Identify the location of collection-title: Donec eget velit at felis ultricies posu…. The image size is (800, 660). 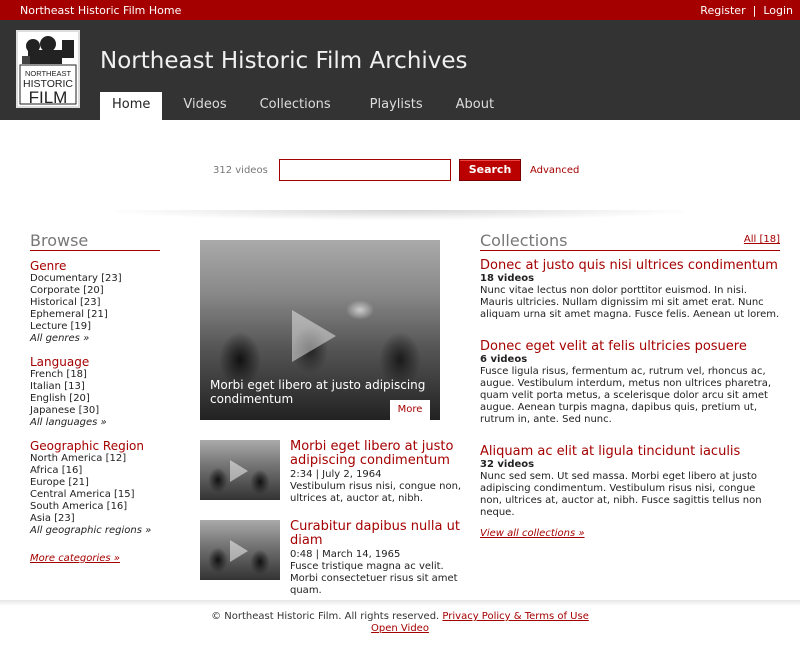
(630, 346).